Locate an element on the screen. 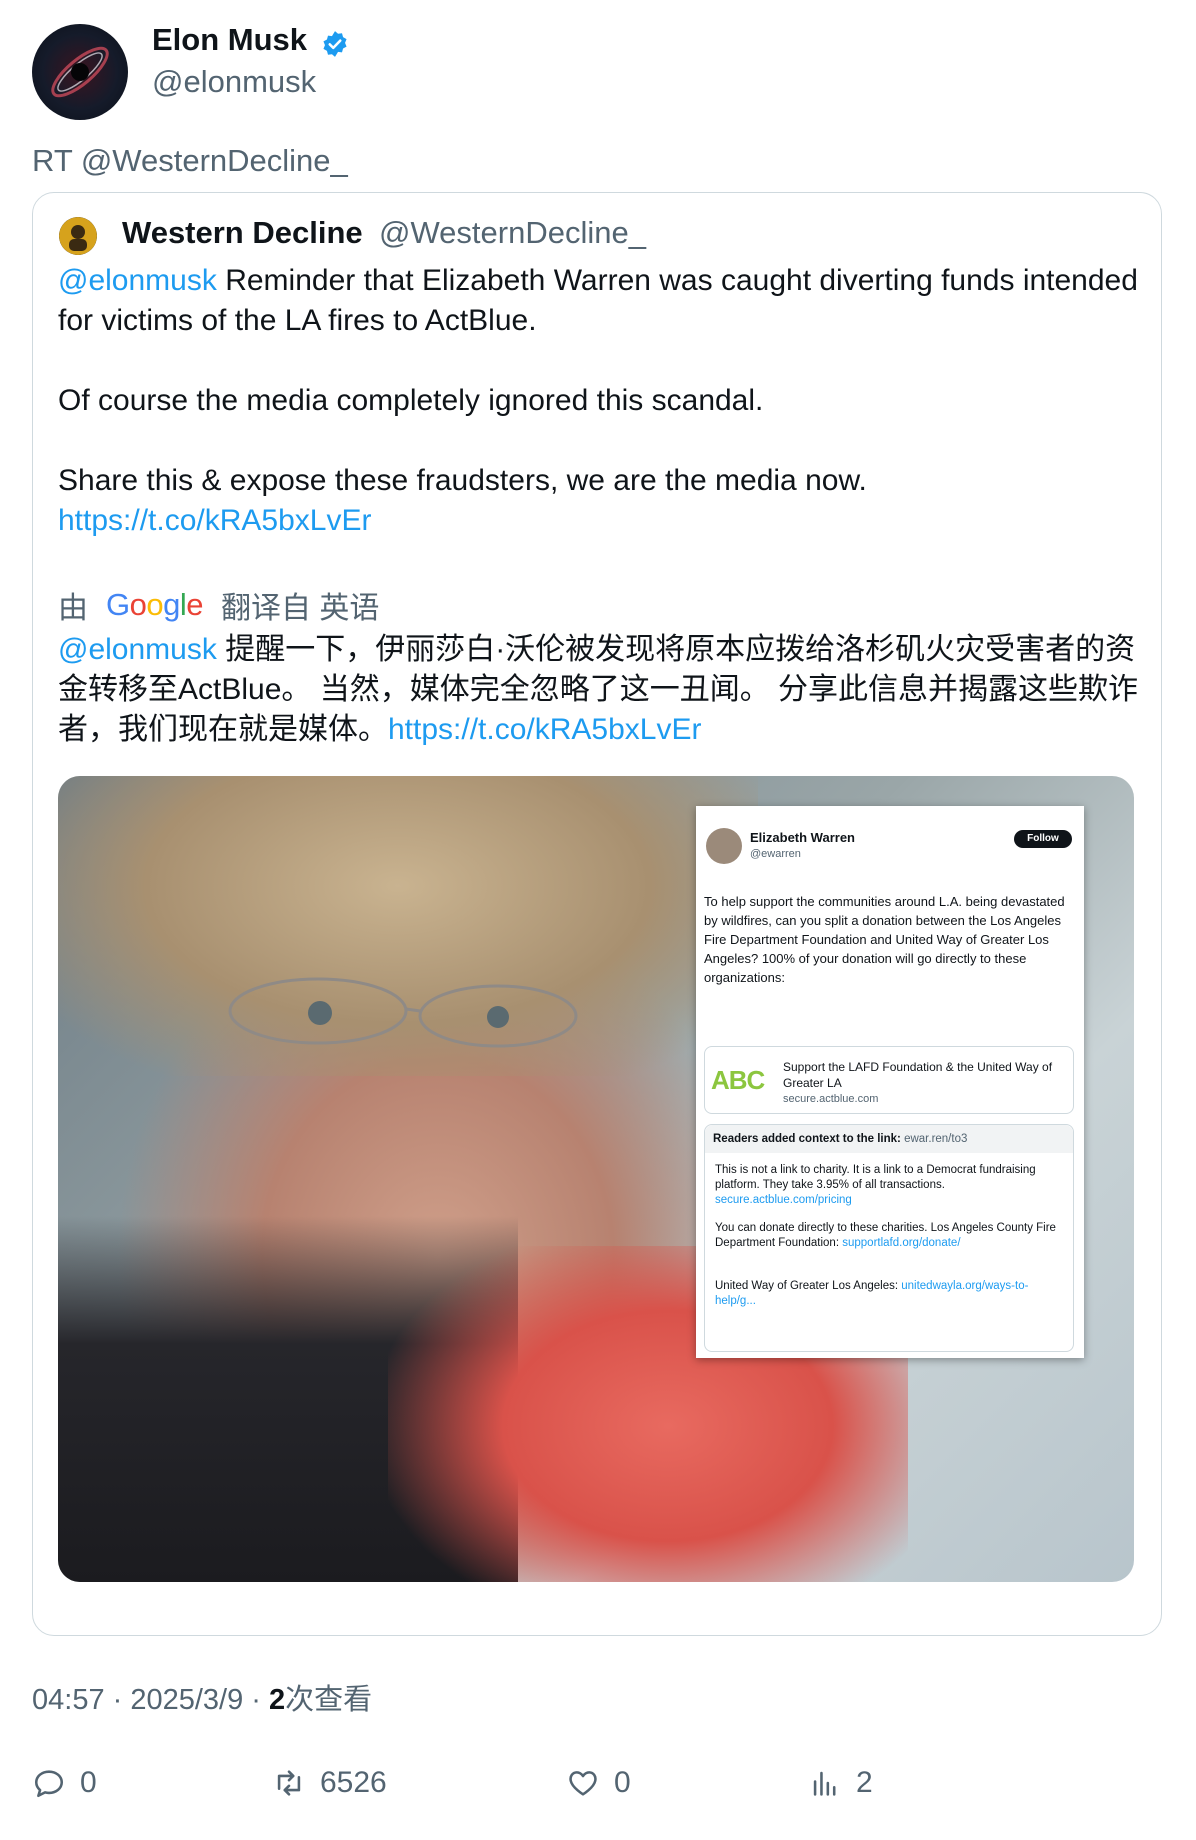  action-bar: 0 6526 0 2 is located at coordinates (598, 1786).